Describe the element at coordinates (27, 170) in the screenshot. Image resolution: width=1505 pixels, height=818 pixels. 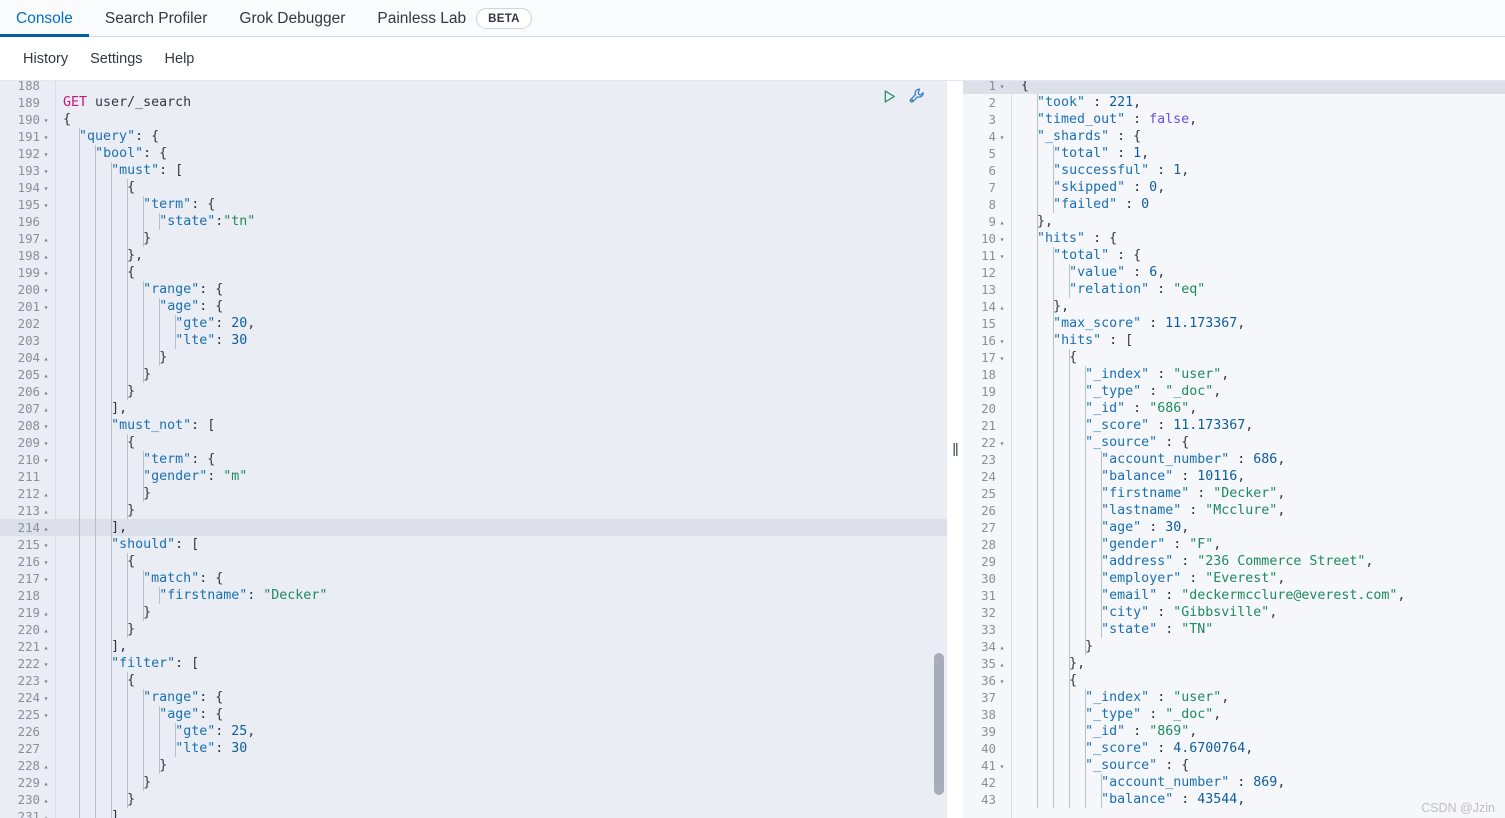
I see `line-number: 193 ▾` at that location.